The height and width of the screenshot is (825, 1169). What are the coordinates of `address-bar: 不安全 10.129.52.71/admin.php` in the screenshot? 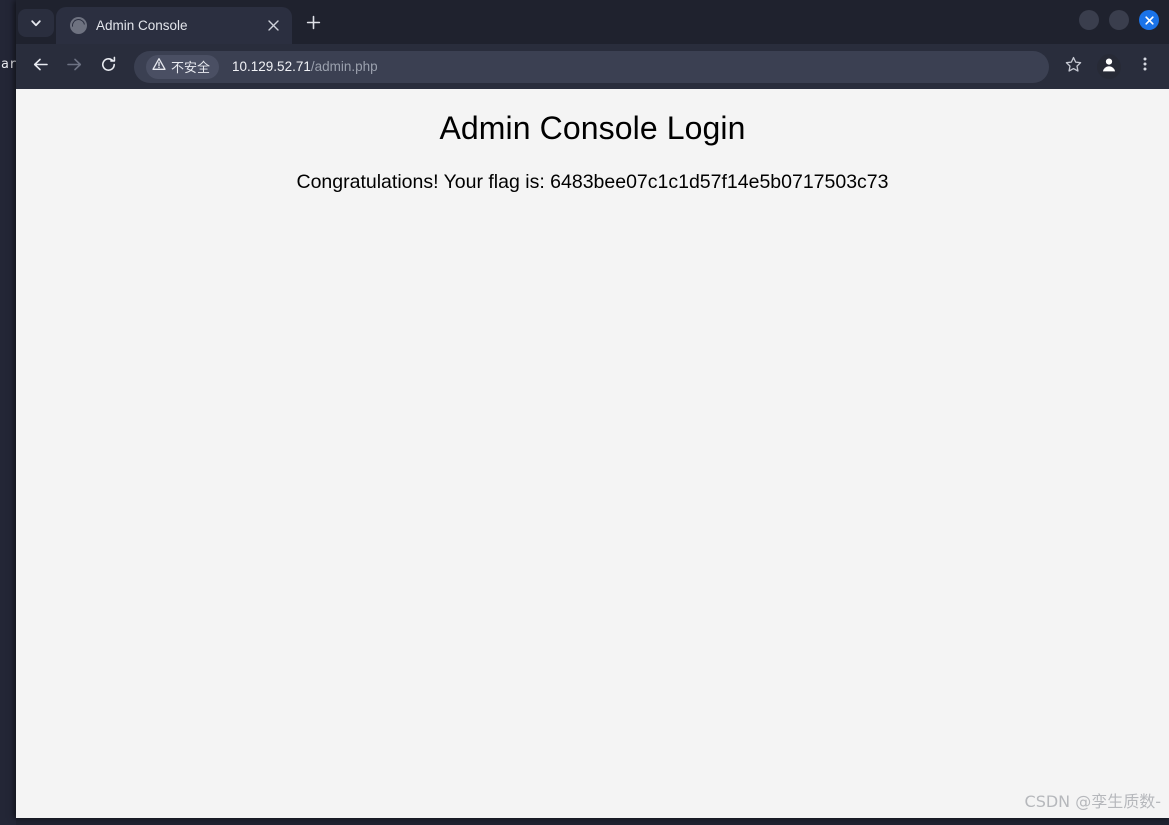 It's located at (591, 66).